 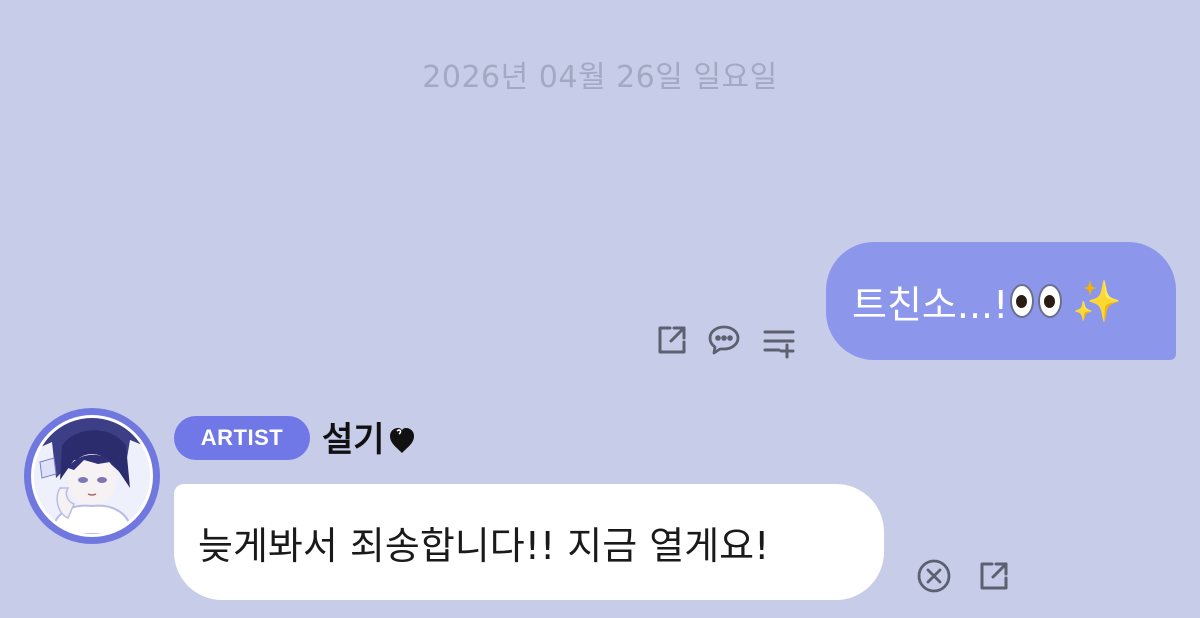 What do you see at coordinates (779, 342) in the screenshot?
I see `add-to-list-icon` at bounding box center [779, 342].